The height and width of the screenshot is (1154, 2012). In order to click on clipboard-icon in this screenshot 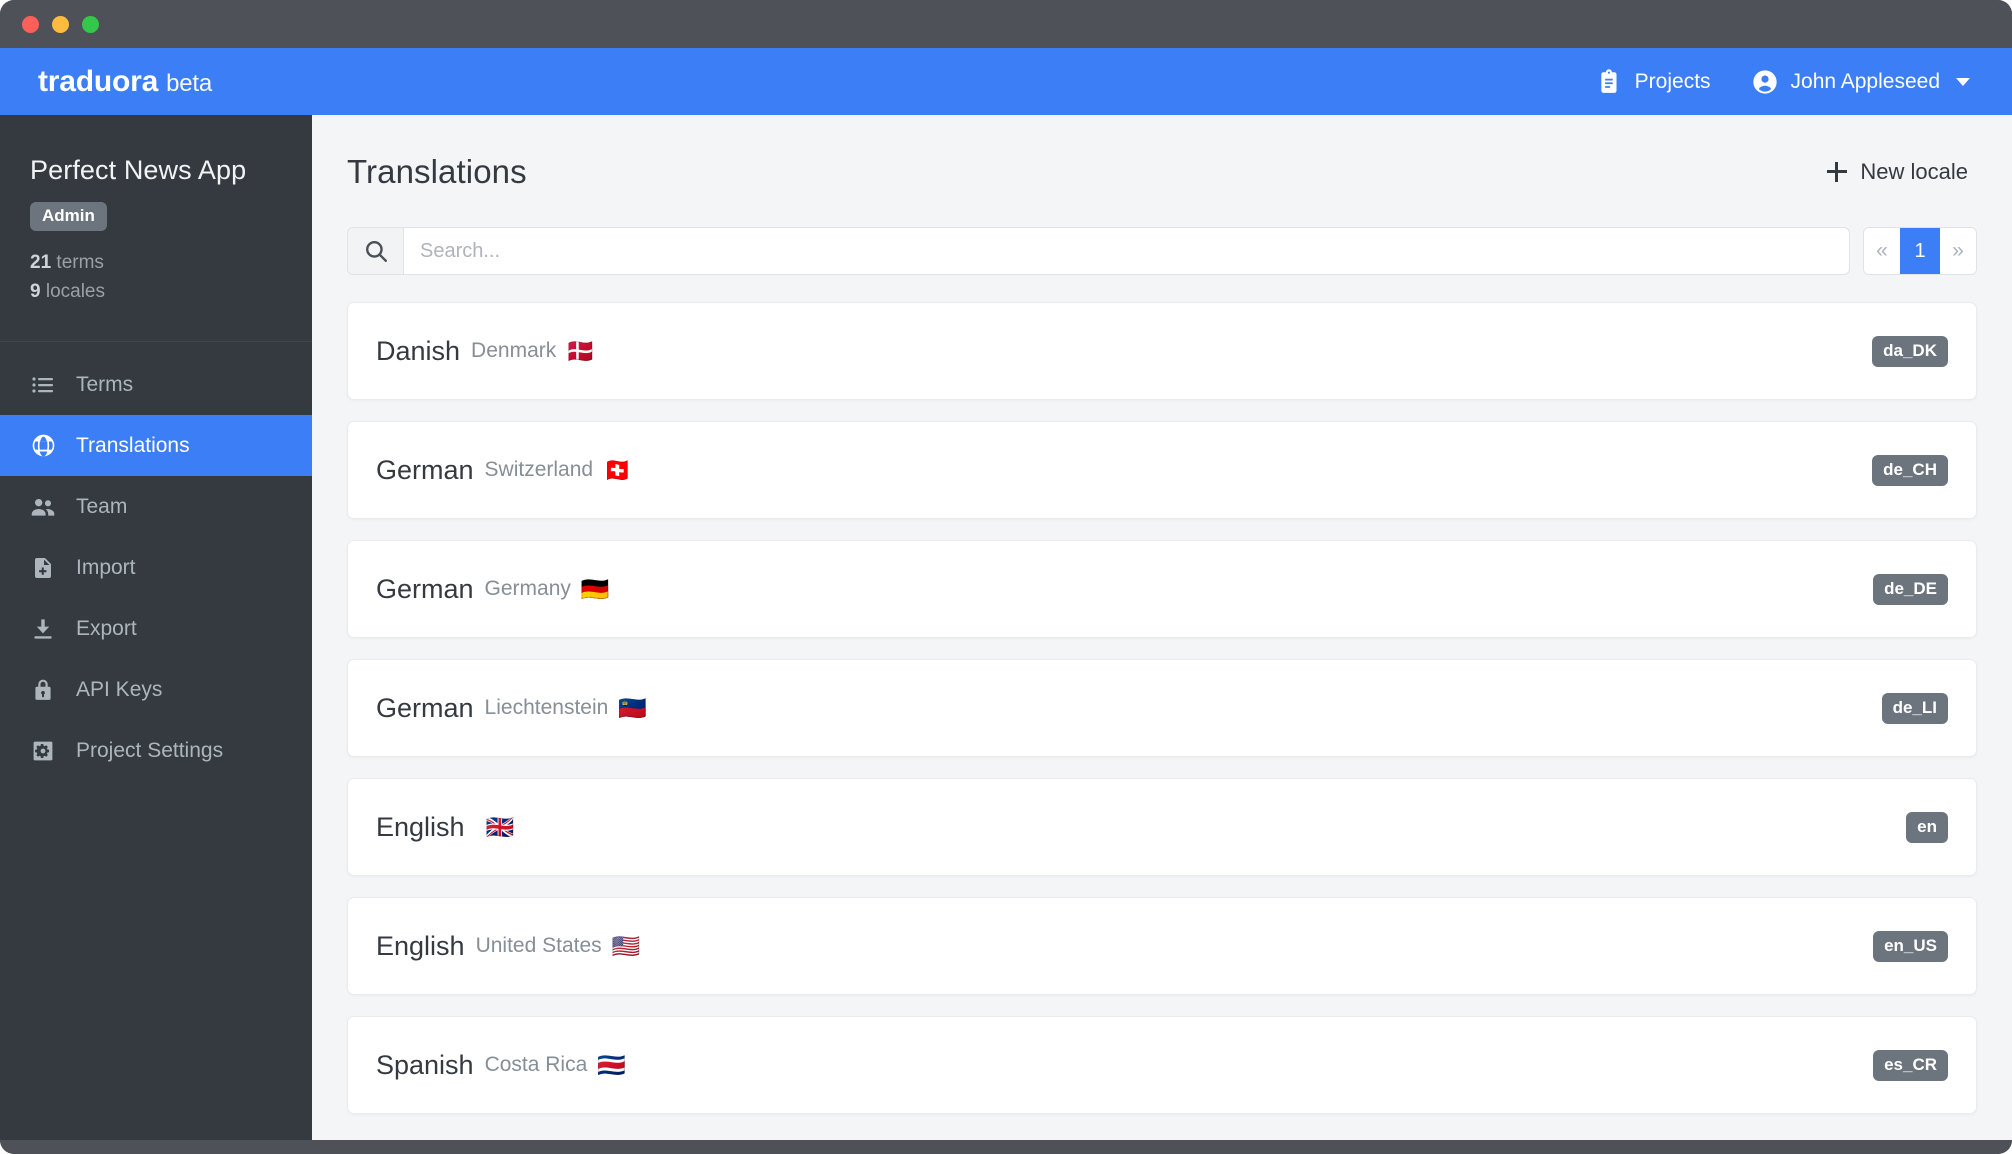, I will do `click(1610, 81)`.